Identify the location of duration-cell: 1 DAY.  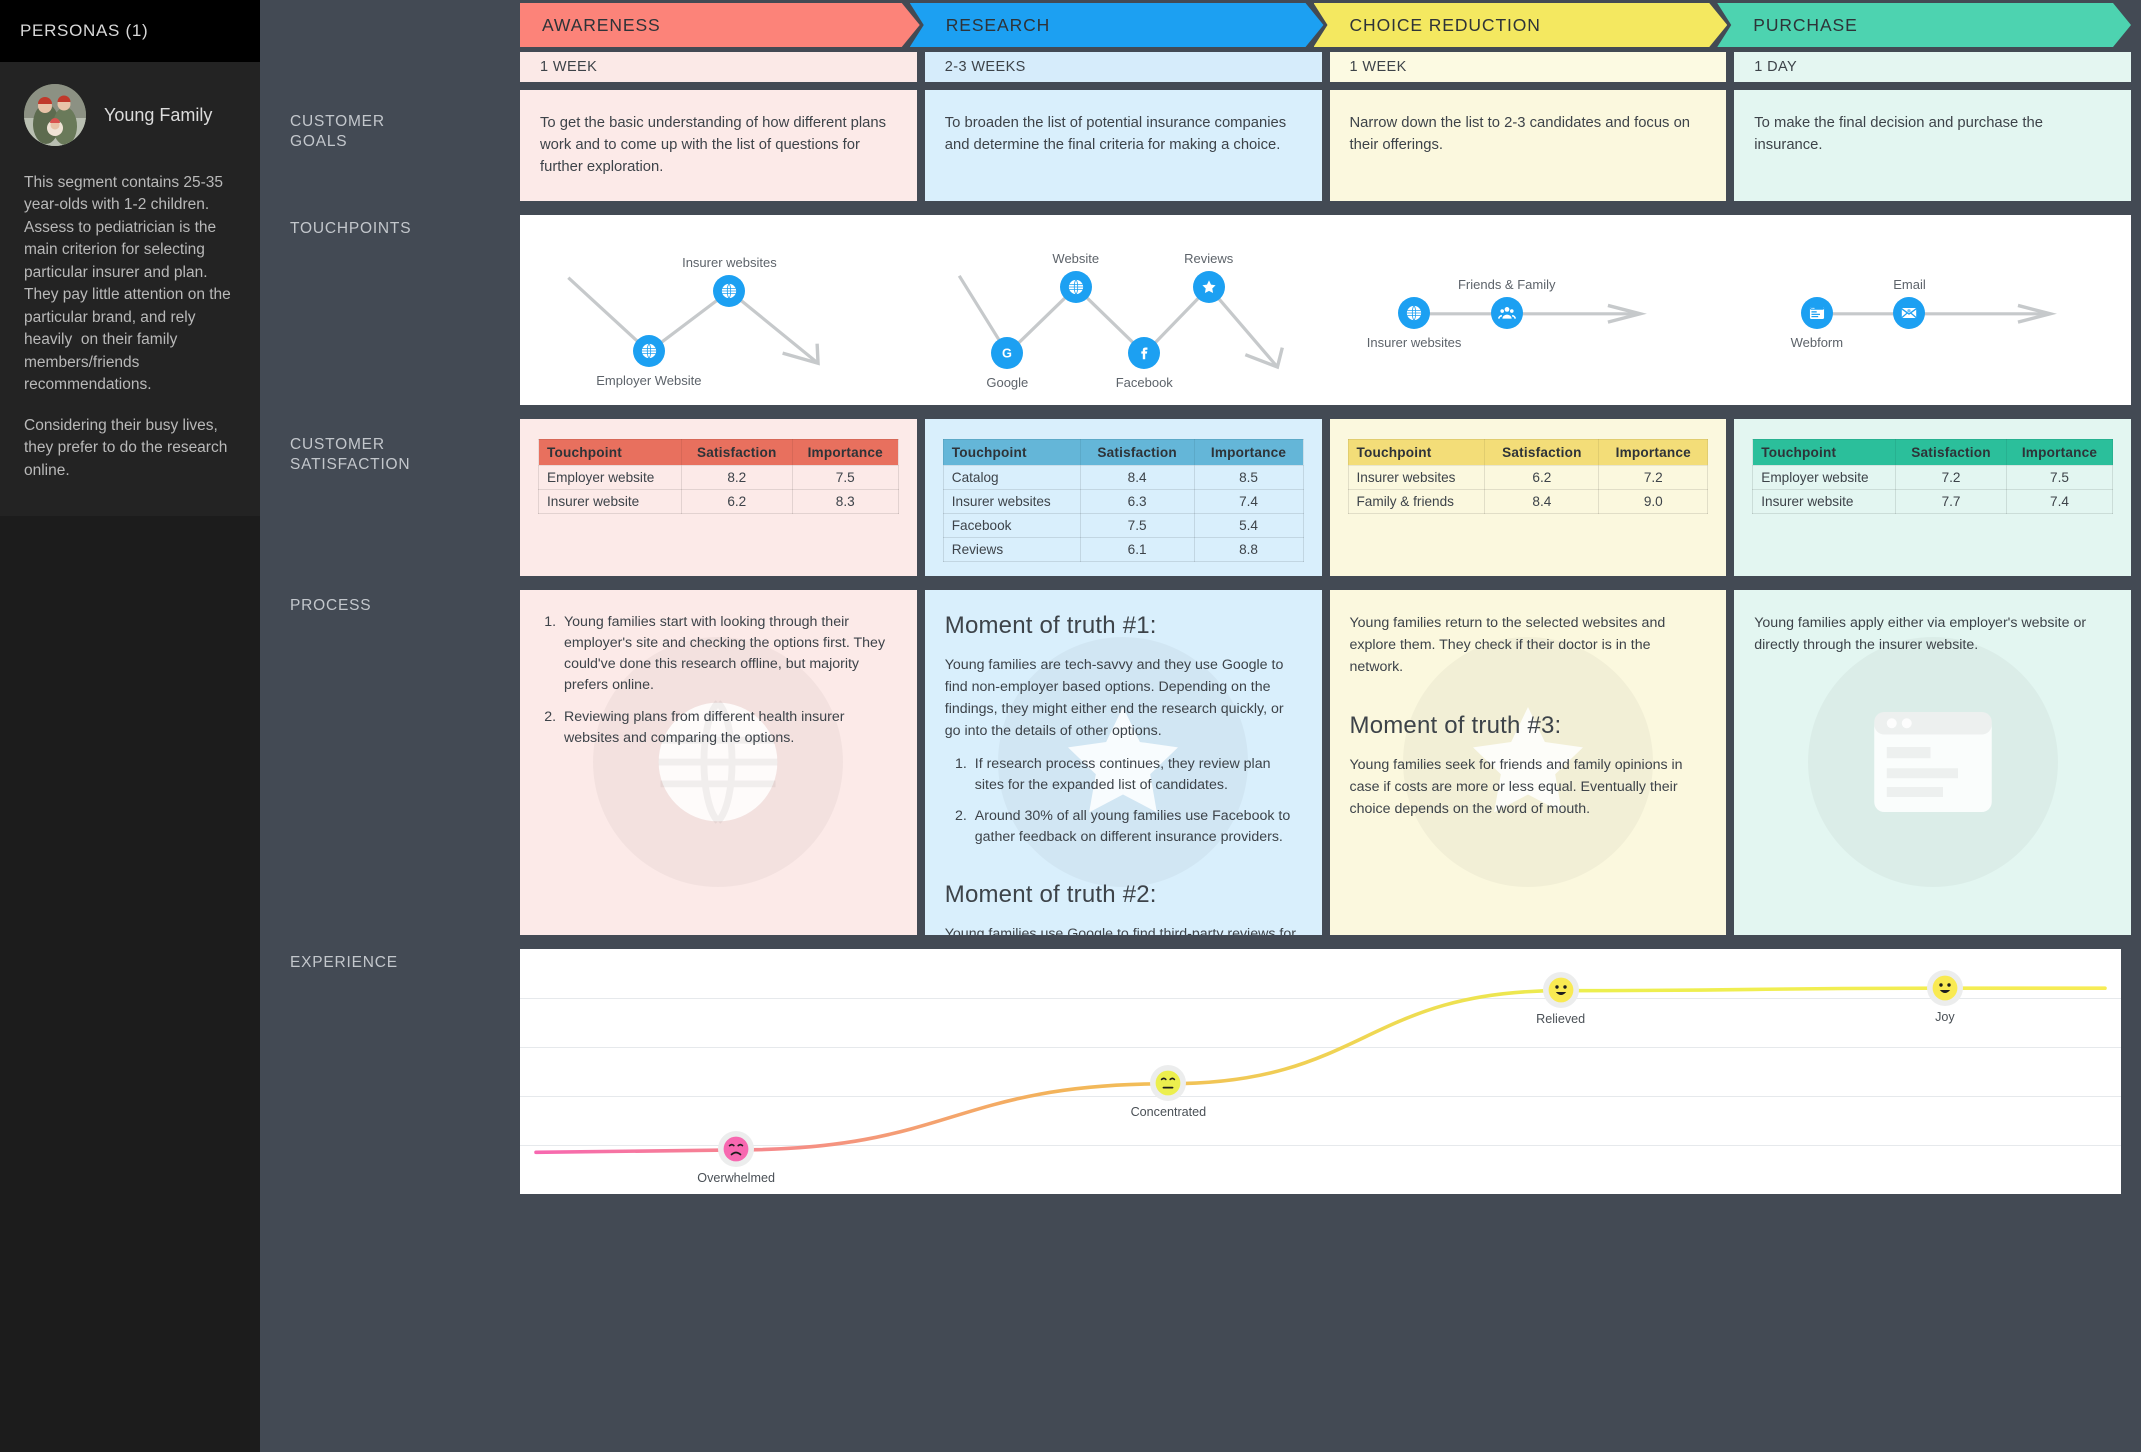
(1932, 67).